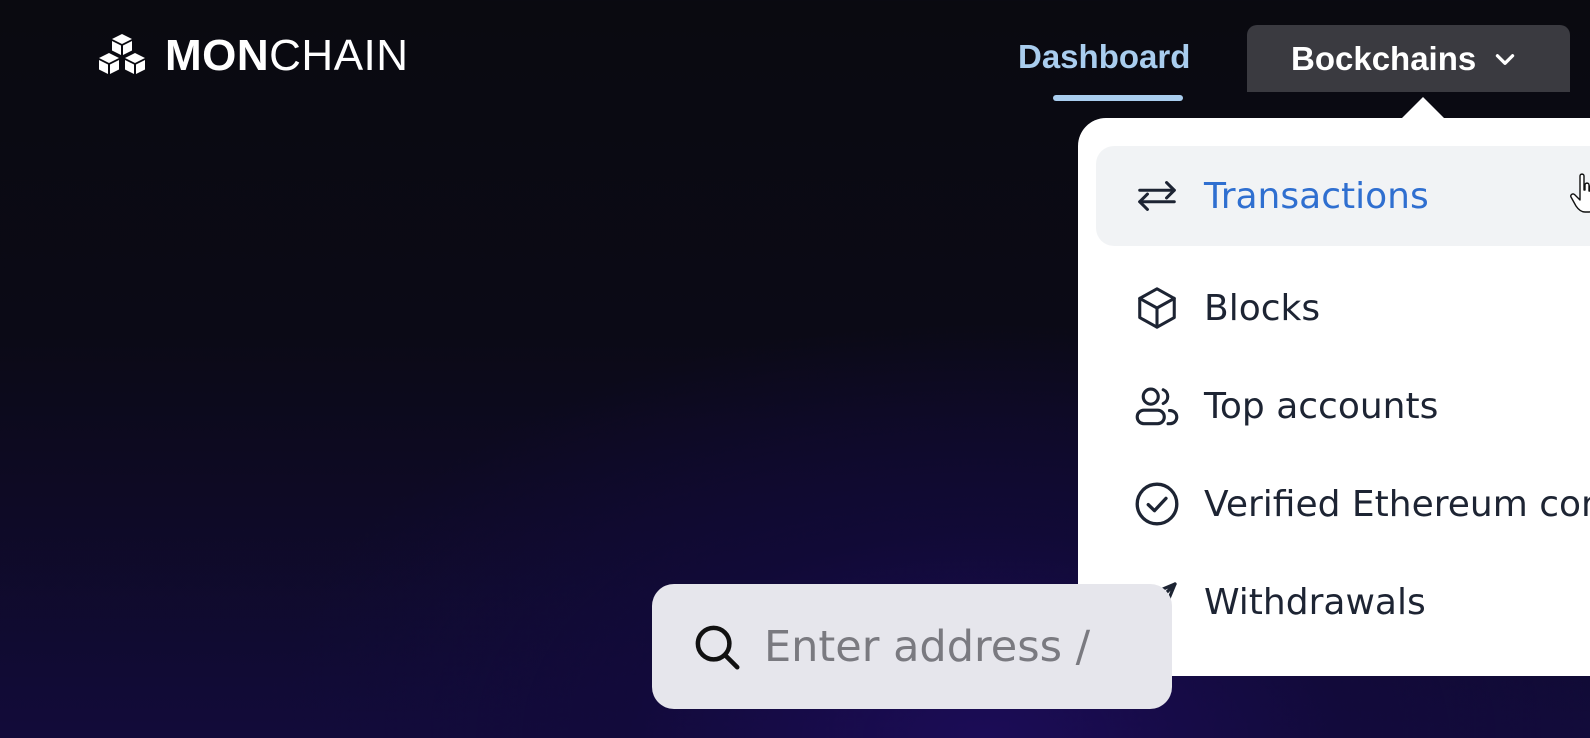 The width and height of the screenshot is (1590, 738). Describe the element at coordinates (1580, 193) in the screenshot. I see `hand-cursor-icon` at that location.